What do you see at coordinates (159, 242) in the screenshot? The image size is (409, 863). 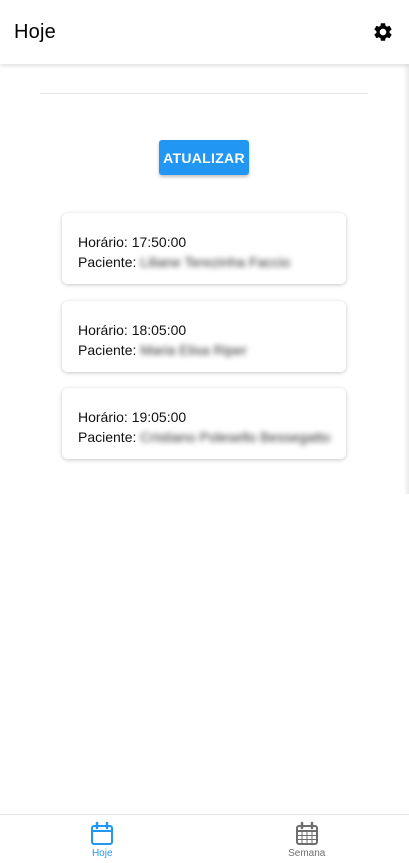 I see `appointment-time: 17:50:00` at bounding box center [159, 242].